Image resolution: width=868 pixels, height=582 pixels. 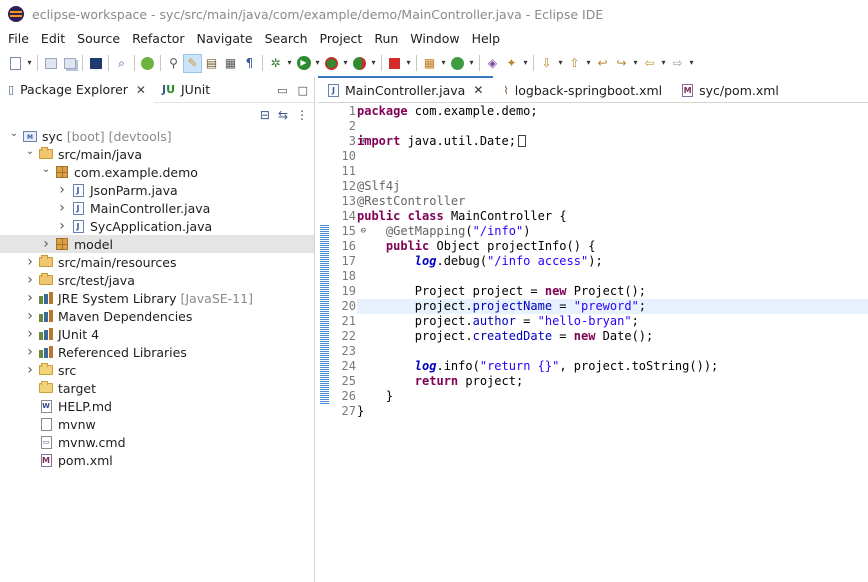 I want to click on new-icon, so click(x=15, y=63).